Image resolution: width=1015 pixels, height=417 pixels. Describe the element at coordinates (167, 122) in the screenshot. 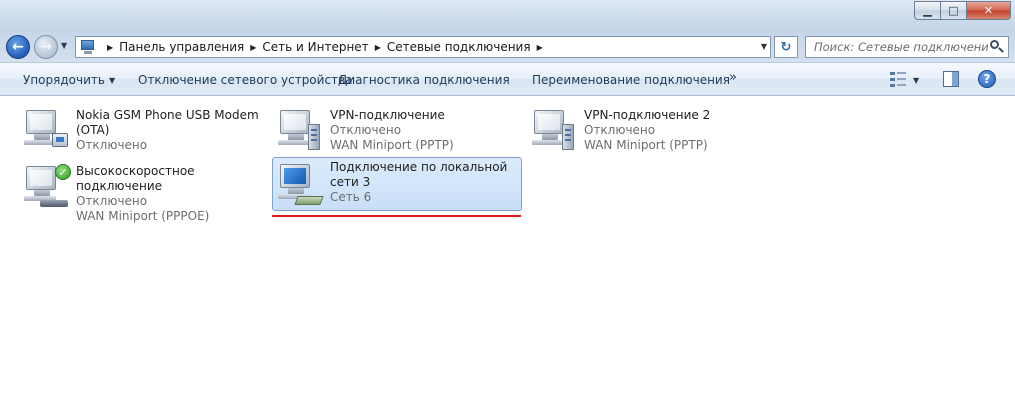

I see `connection-name: Nokia GSM Phone USB Modem (OTA)` at that location.